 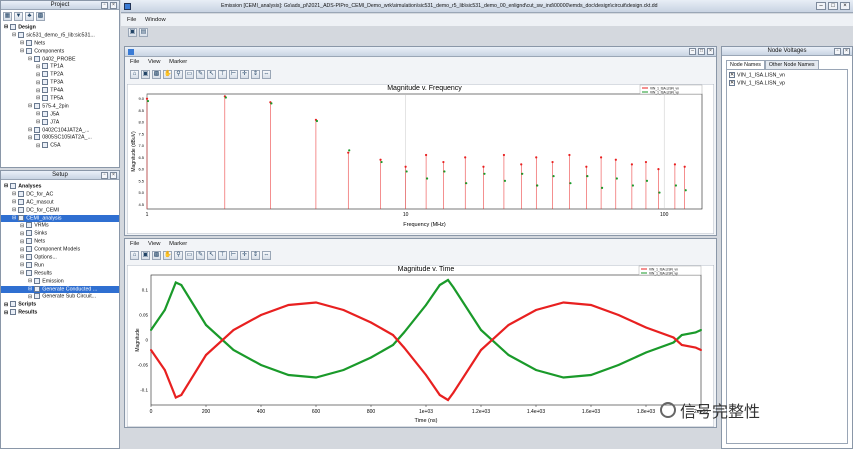 What do you see at coordinates (178, 244) in the screenshot?
I see `plot-menu-marker: Marker` at bounding box center [178, 244].